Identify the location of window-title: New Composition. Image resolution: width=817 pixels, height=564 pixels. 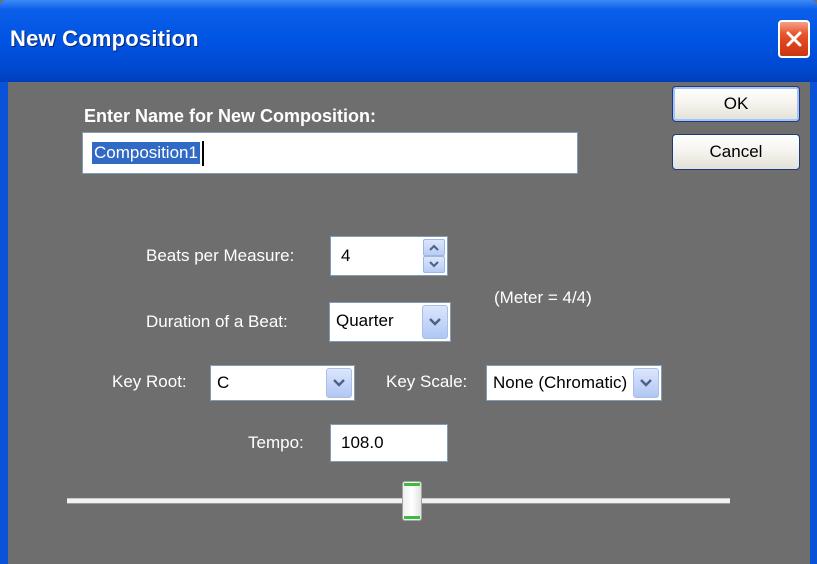
(104, 38).